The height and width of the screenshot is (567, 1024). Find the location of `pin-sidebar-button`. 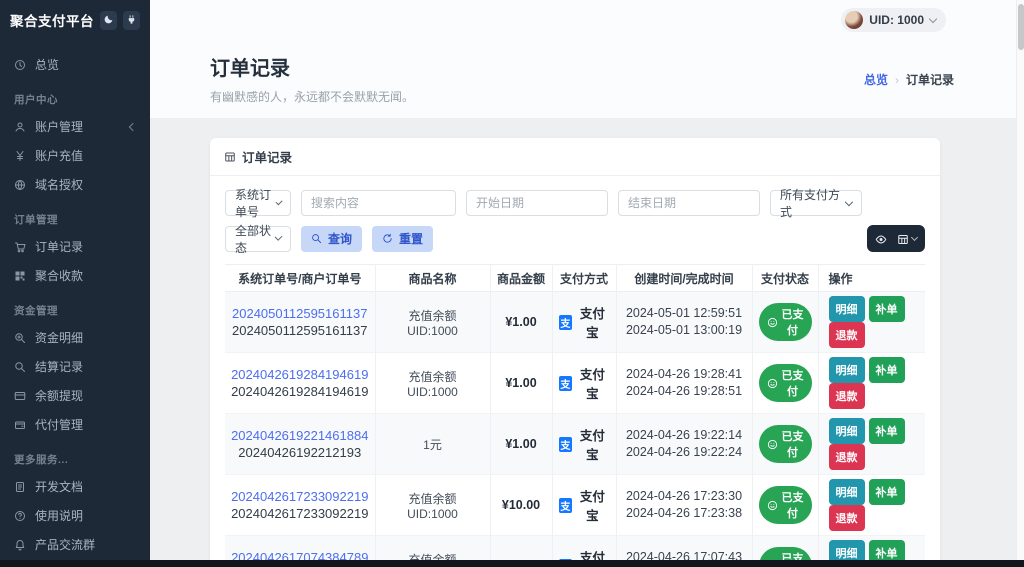

pin-sidebar-button is located at coordinates (131, 20).